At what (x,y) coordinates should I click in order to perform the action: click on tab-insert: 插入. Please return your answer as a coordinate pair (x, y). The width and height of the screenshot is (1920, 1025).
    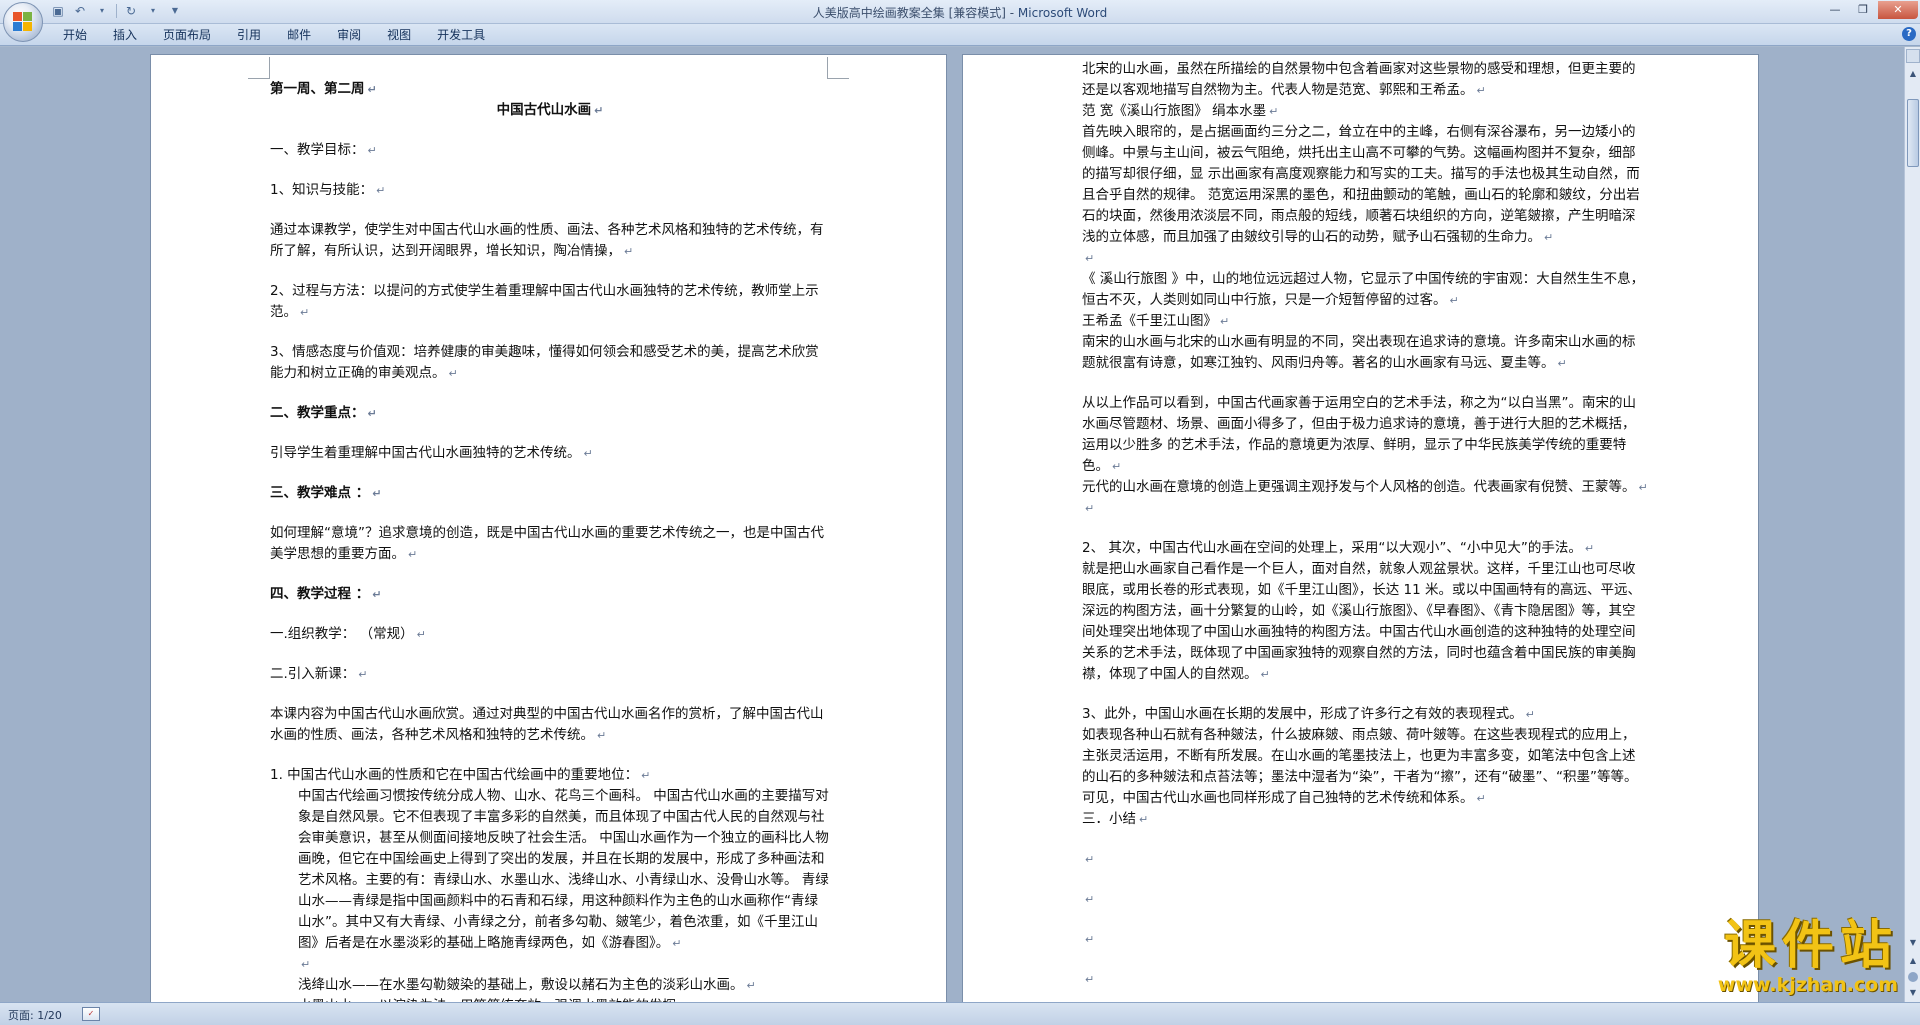
    Looking at the image, I should click on (125, 35).